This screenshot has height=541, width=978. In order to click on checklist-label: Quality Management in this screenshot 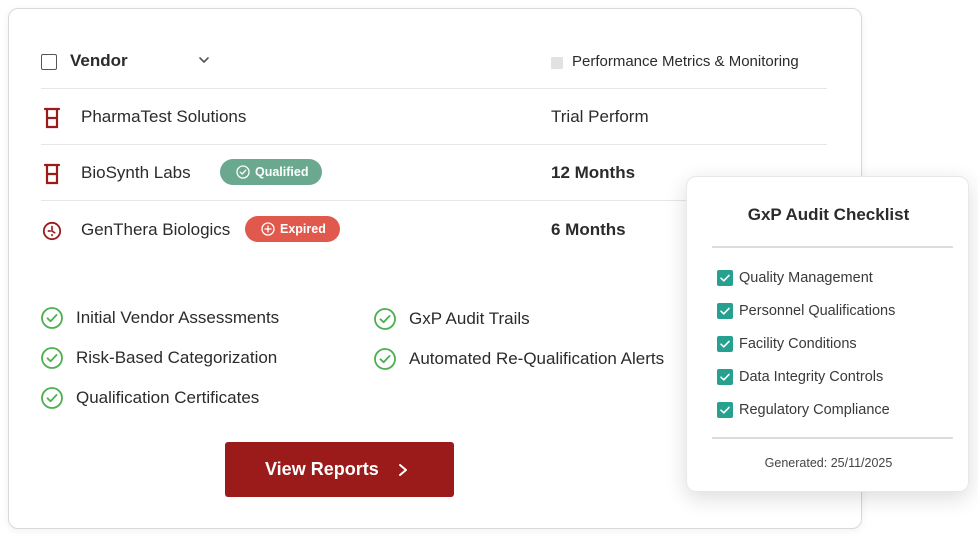, I will do `click(806, 278)`.